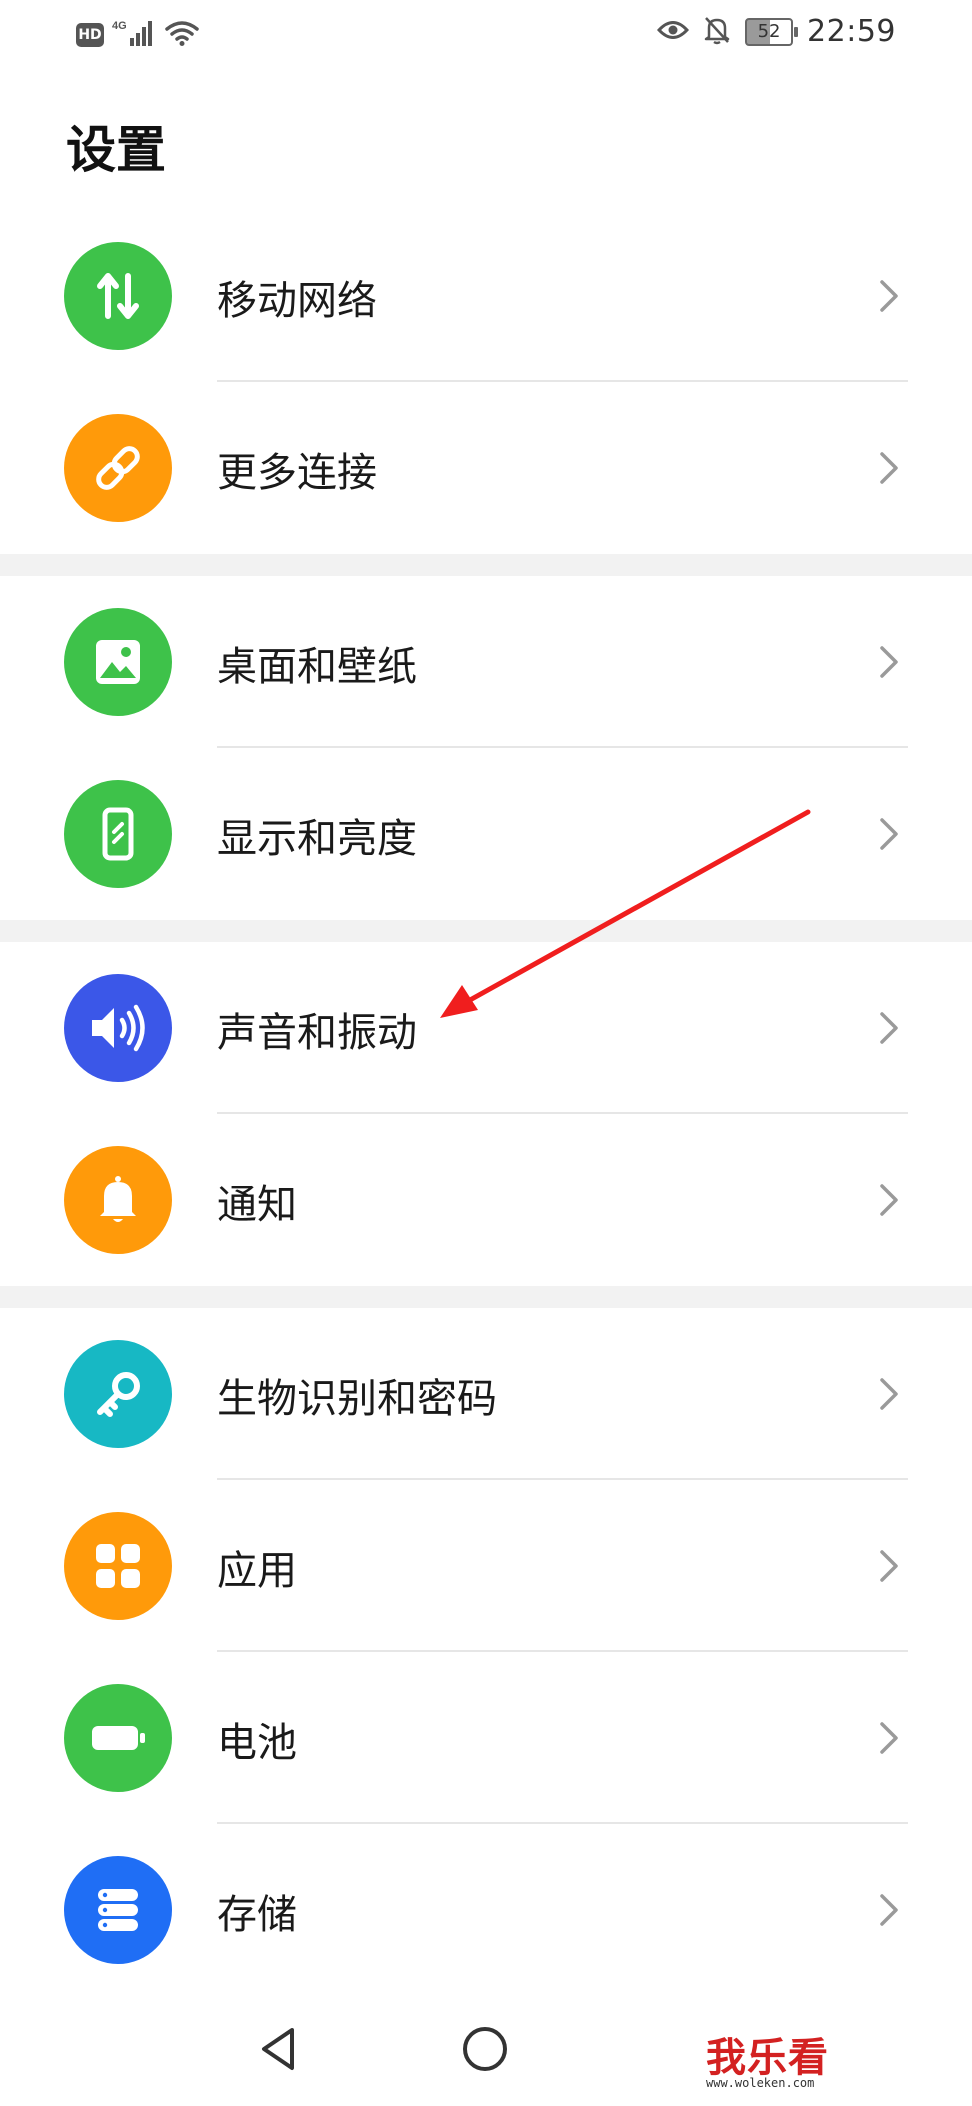  I want to click on settings-item-mobile-network: 移动网络, so click(486, 296).